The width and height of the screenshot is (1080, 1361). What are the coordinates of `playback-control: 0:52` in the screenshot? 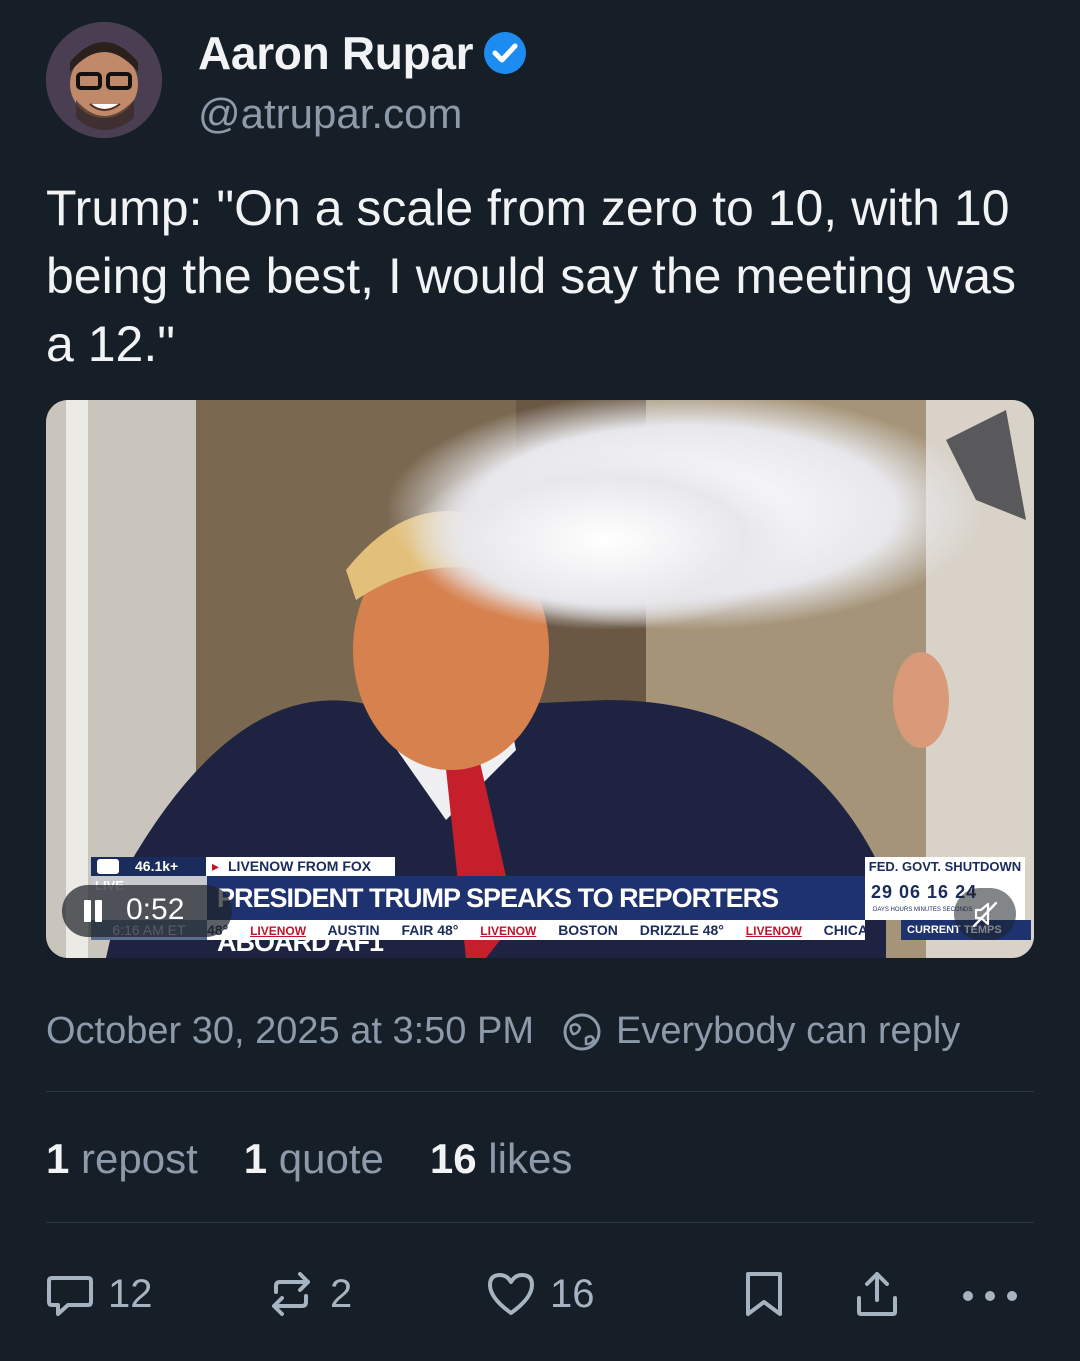 It's located at (147, 911).